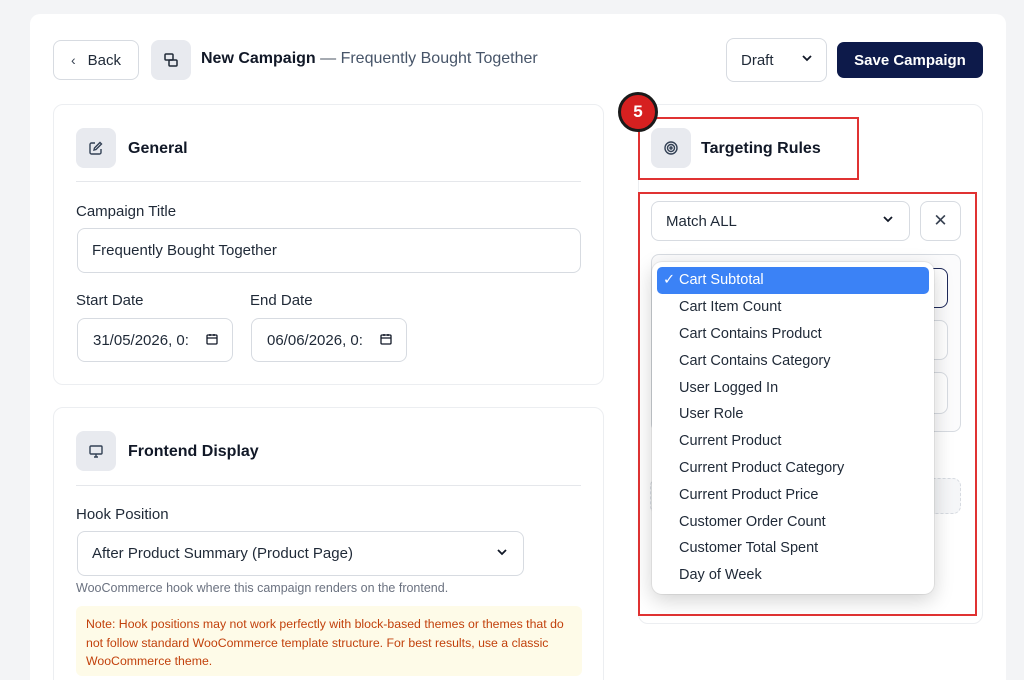 The image size is (1024, 680). What do you see at coordinates (793, 360) in the screenshot?
I see `option-cart-contains-category: Cart Contains Category` at bounding box center [793, 360].